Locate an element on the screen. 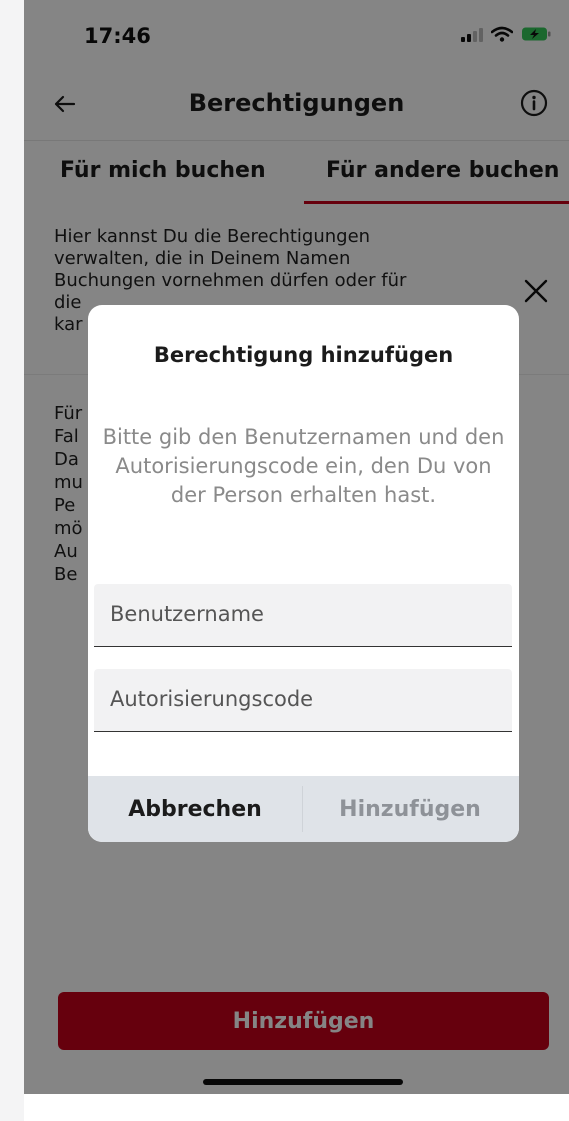 The height and width of the screenshot is (1121, 569). dialog-title: Berechtigung hinzufügen is located at coordinates (303, 355).